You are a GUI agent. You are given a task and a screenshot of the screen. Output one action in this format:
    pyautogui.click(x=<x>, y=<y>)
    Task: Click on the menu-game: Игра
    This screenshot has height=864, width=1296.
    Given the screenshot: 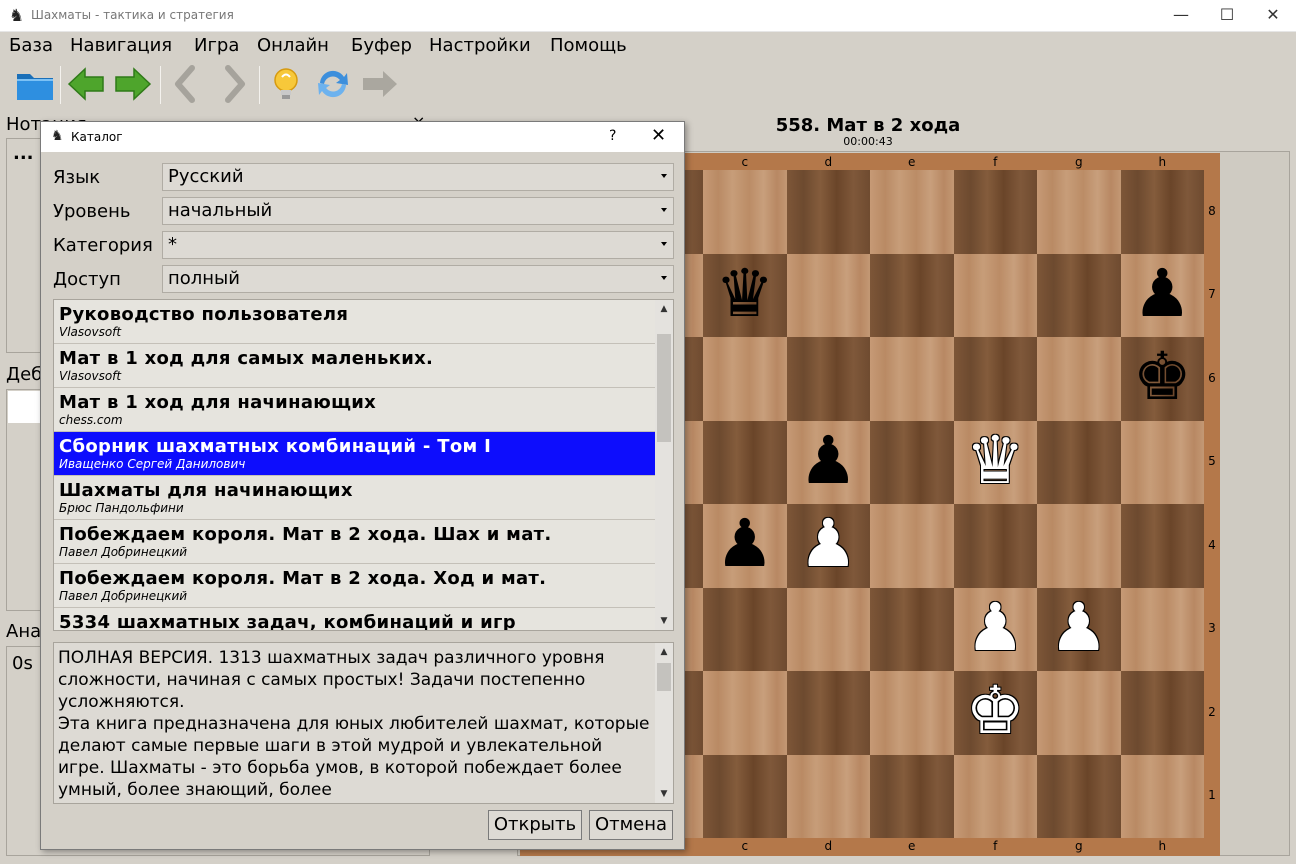 What is the action you would take?
    pyautogui.click(x=216, y=46)
    